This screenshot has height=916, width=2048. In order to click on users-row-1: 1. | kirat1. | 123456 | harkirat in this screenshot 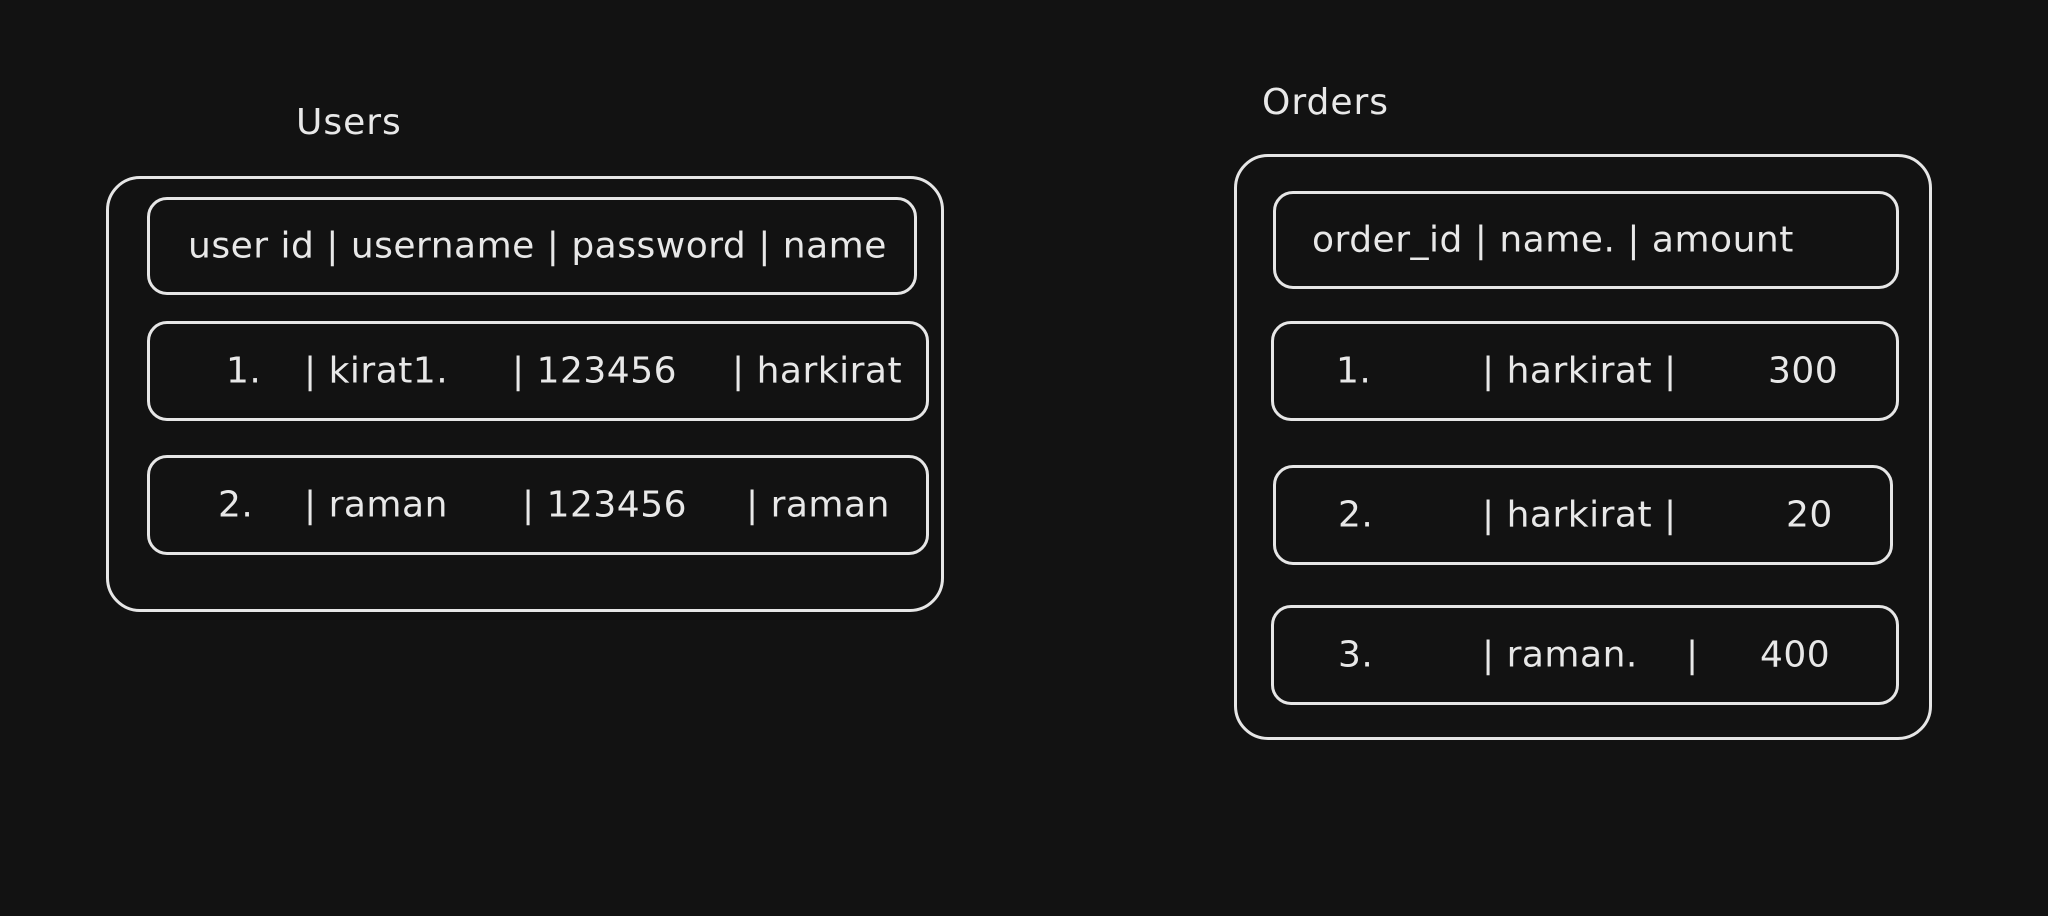, I will do `click(538, 371)`.